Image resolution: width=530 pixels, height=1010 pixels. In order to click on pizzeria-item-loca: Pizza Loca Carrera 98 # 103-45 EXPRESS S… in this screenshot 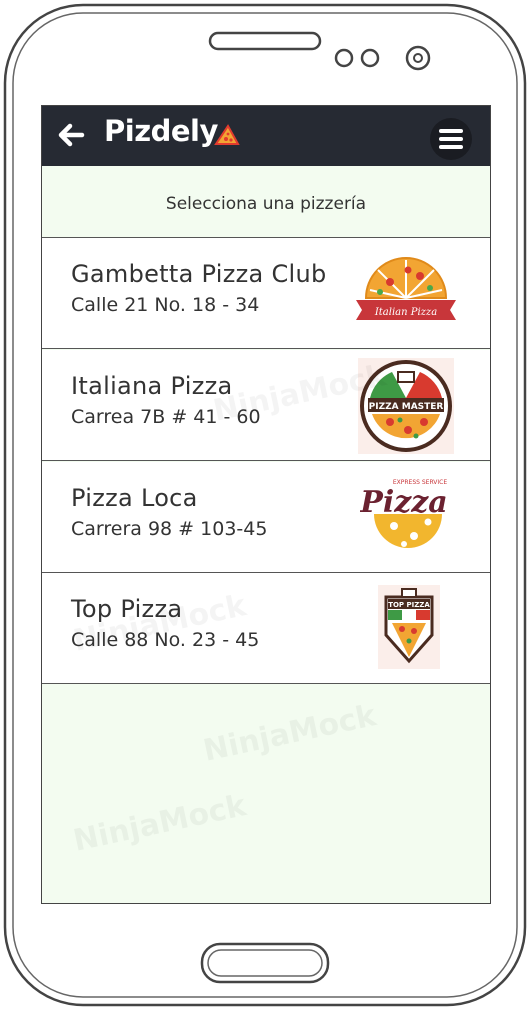, I will do `click(266, 517)`.